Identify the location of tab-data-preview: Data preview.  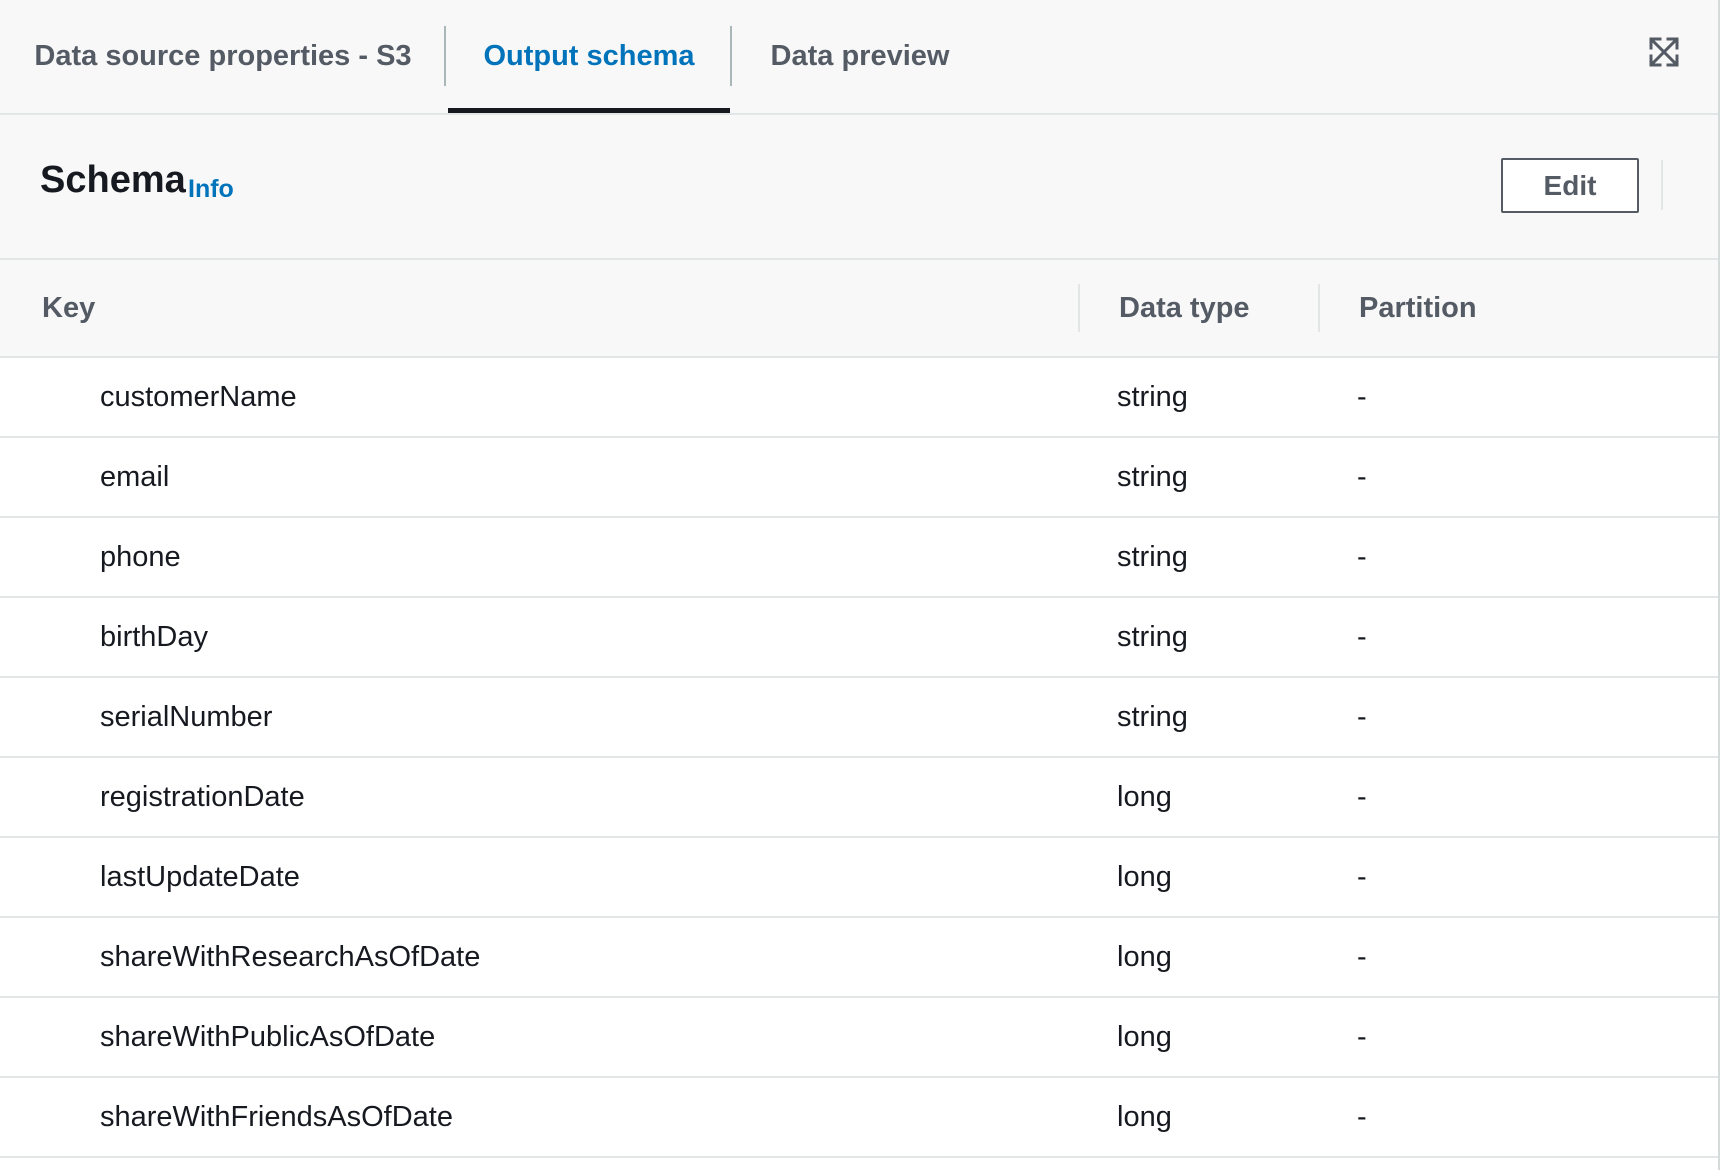
(860, 56).